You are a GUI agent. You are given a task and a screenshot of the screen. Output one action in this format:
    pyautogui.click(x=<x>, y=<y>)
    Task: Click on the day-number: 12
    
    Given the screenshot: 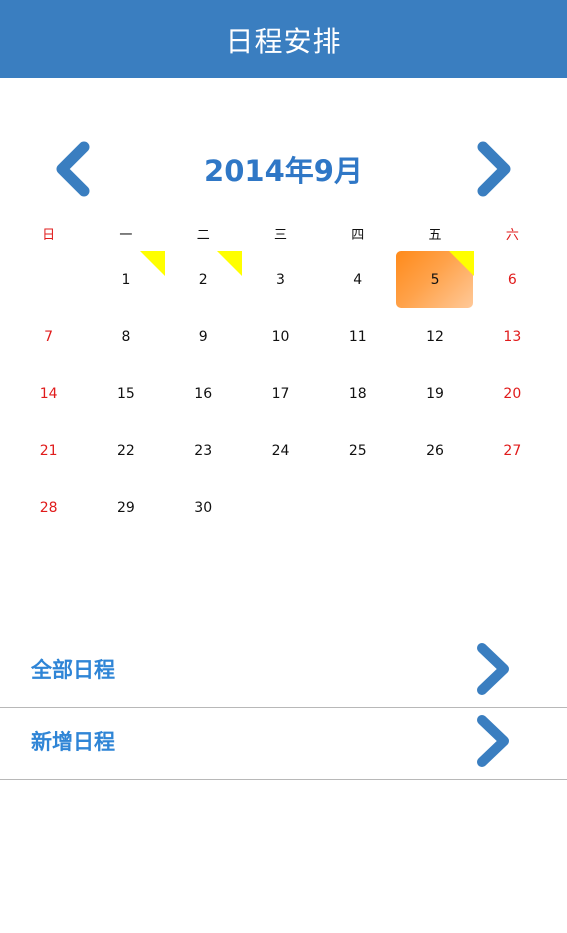 What is the action you would take?
    pyautogui.click(x=435, y=336)
    